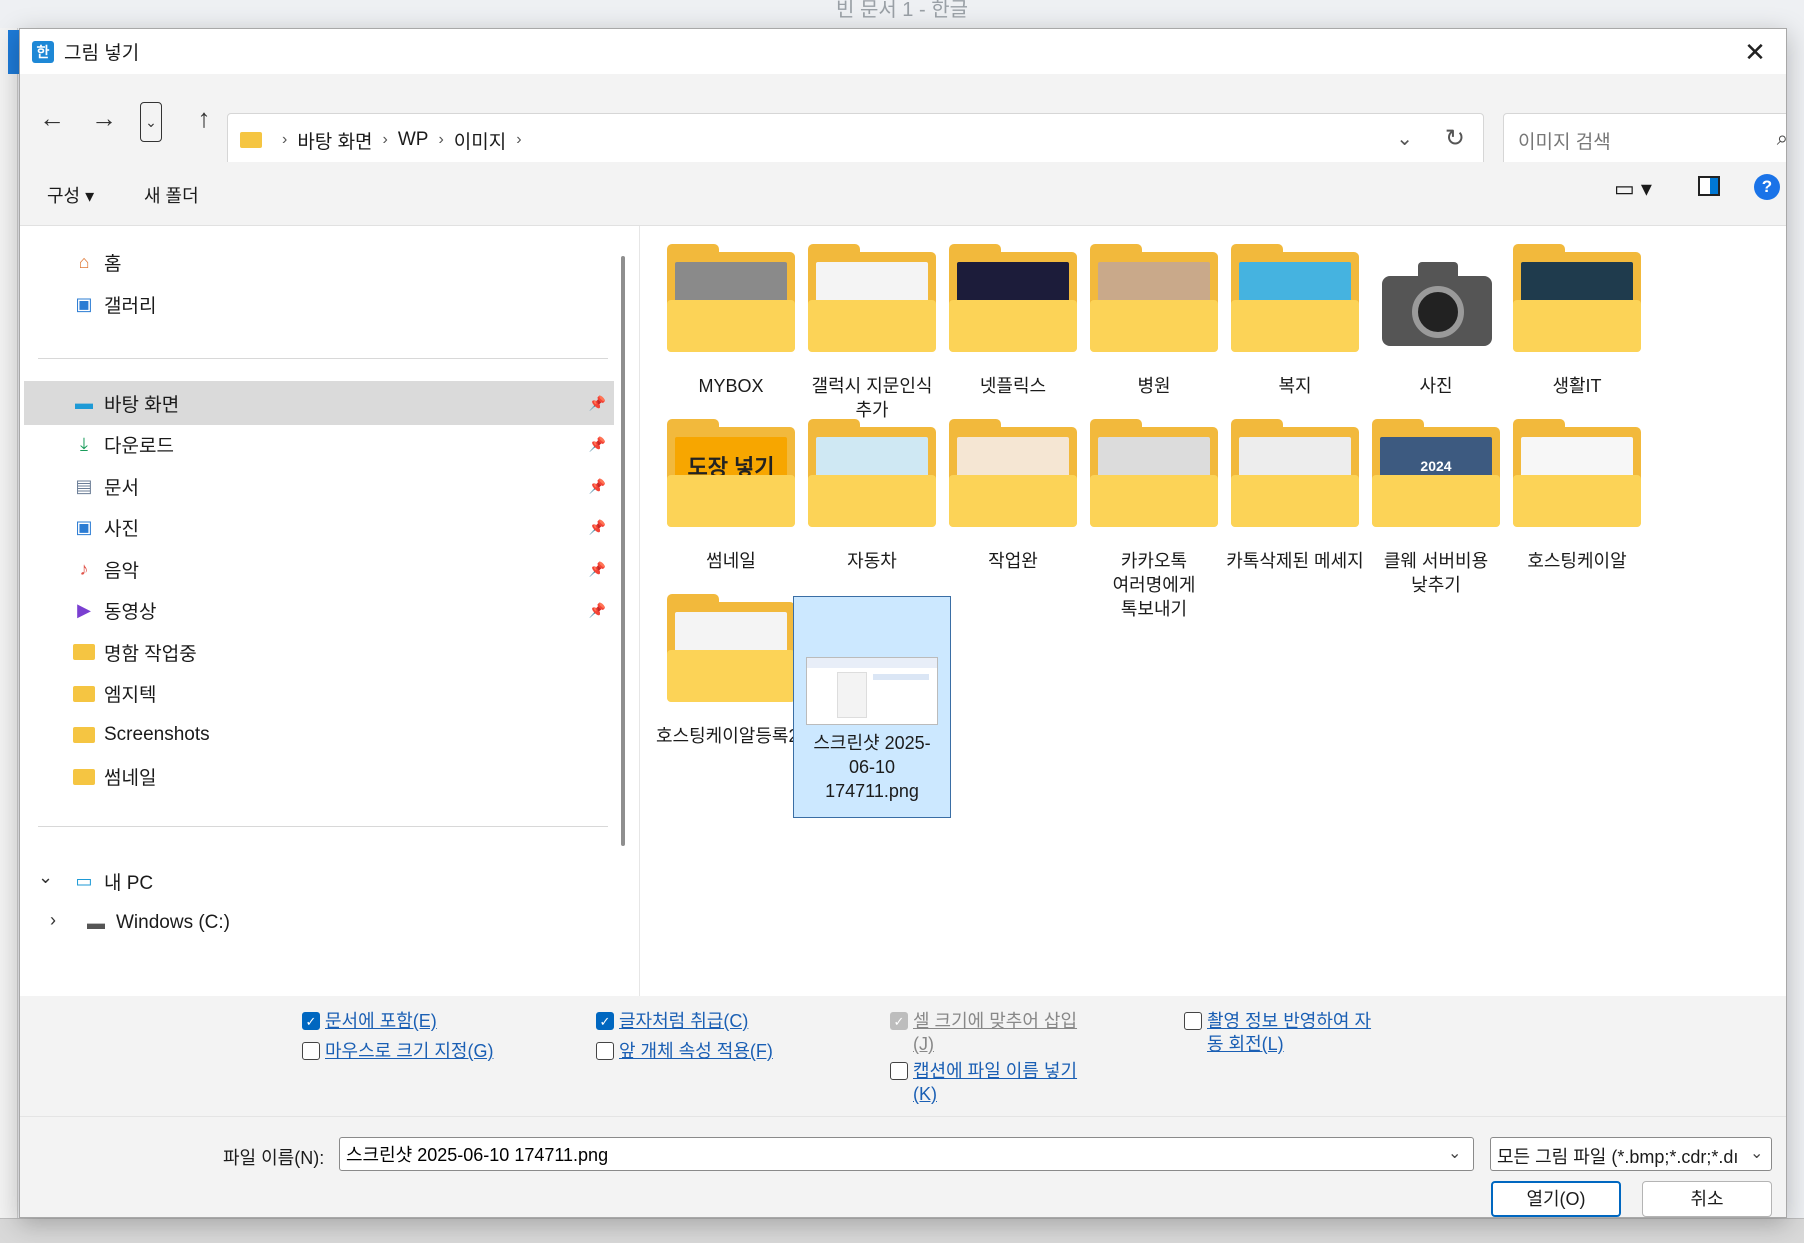 Image resolution: width=1804 pixels, height=1243 pixels. I want to click on item-name: 병원, so click(1154, 386).